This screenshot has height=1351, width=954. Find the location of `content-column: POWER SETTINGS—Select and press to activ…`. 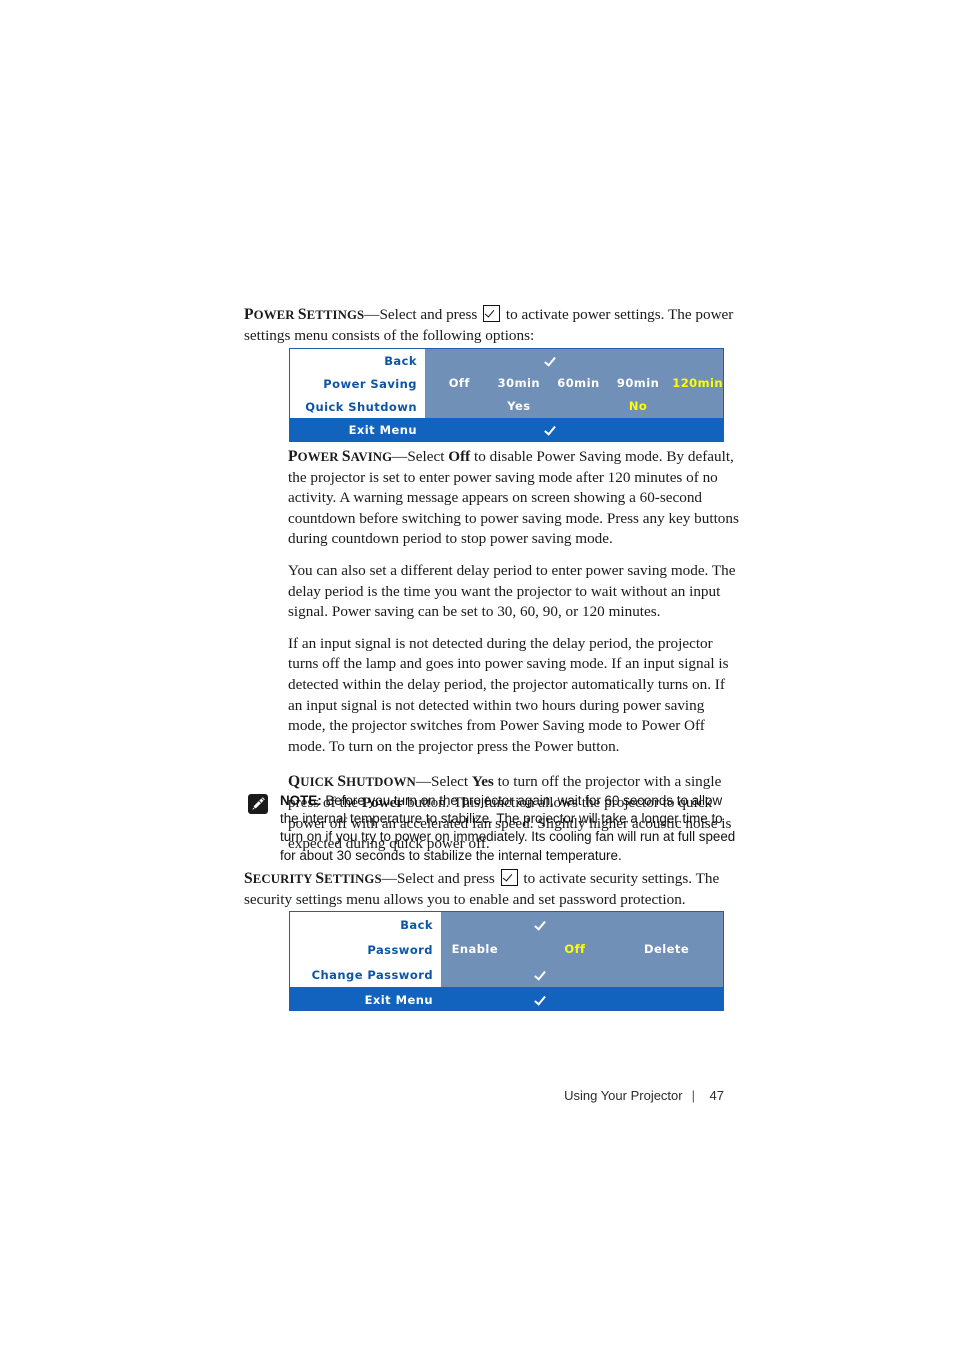

content-column: POWER SETTINGS—Select and press to activ… is located at coordinates (494, 325).